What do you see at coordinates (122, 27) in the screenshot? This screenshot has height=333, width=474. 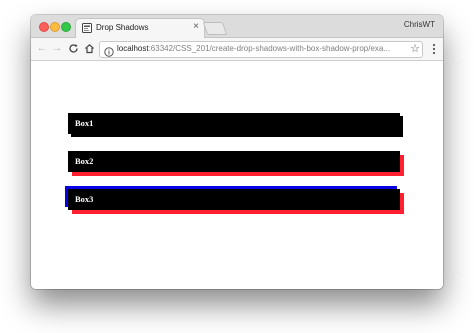 I see `tab-title: Drop Shadows` at bounding box center [122, 27].